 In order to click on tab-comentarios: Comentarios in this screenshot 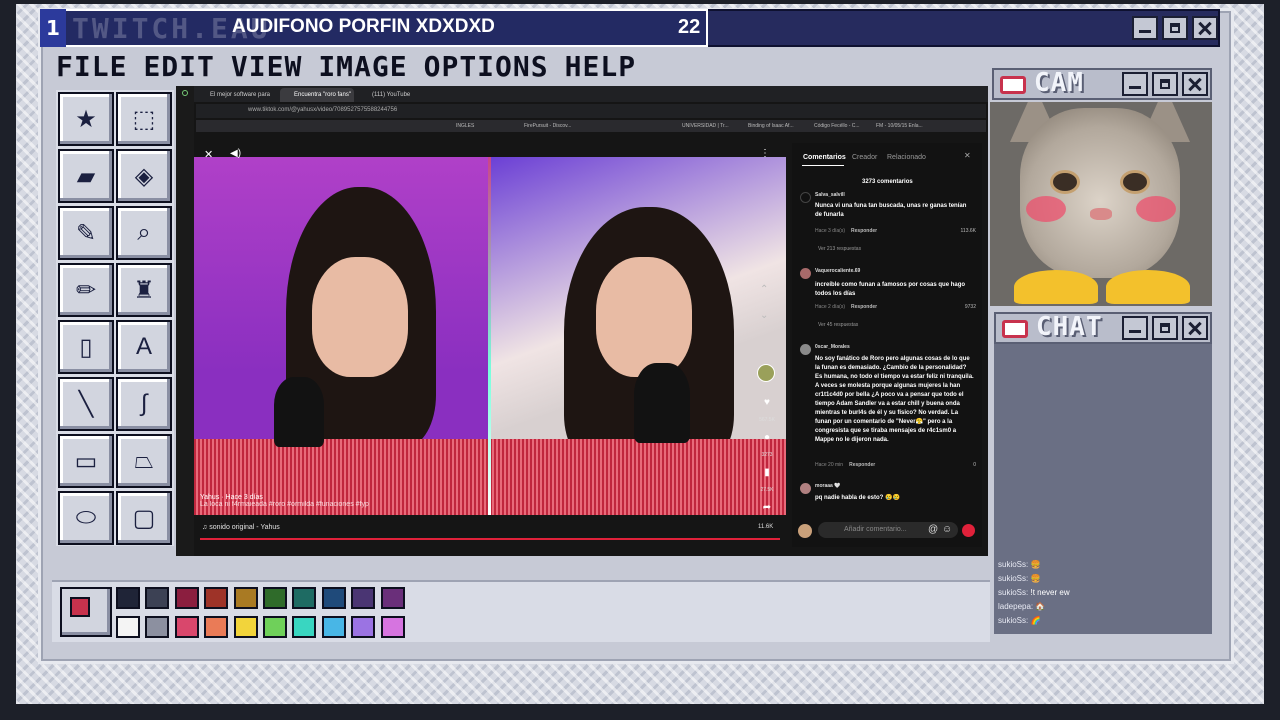, I will do `click(824, 157)`.